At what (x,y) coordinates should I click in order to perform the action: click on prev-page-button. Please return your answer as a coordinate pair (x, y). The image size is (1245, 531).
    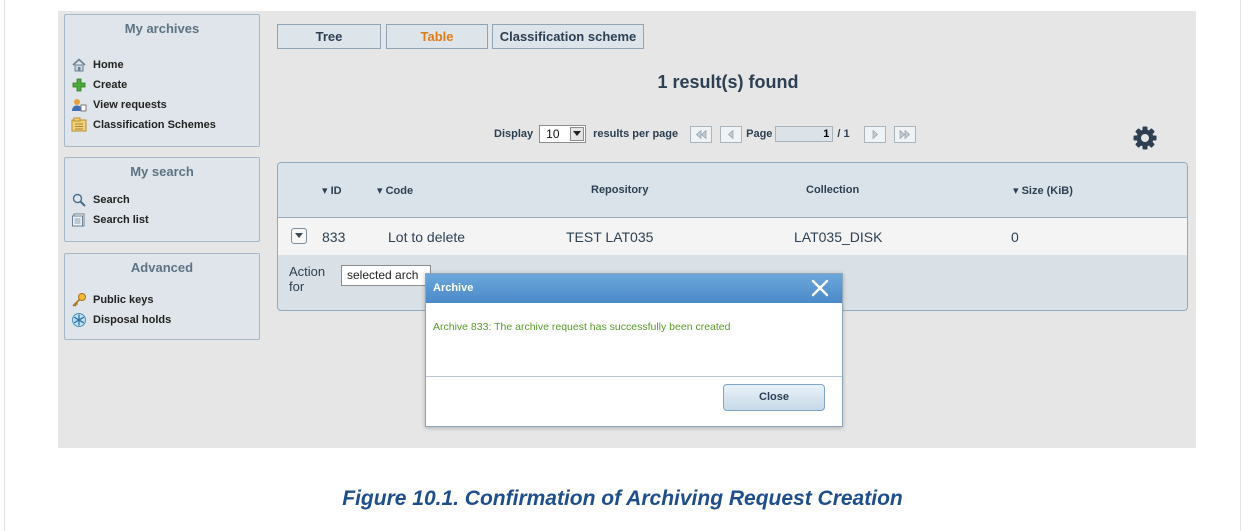
    Looking at the image, I should click on (731, 134).